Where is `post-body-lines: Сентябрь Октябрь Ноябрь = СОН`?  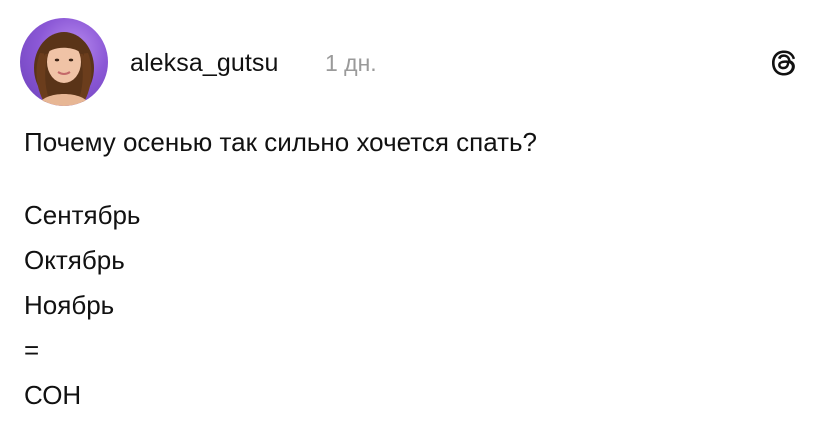 post-body-lines: Сентябрь Октябрь Ноябрь = СОН is located at coordinates (82, 305).